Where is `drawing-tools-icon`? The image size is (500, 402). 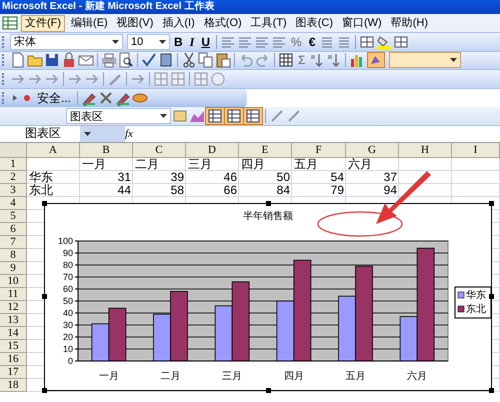 drawing-tools-icon is located at coordinates (376, 60).